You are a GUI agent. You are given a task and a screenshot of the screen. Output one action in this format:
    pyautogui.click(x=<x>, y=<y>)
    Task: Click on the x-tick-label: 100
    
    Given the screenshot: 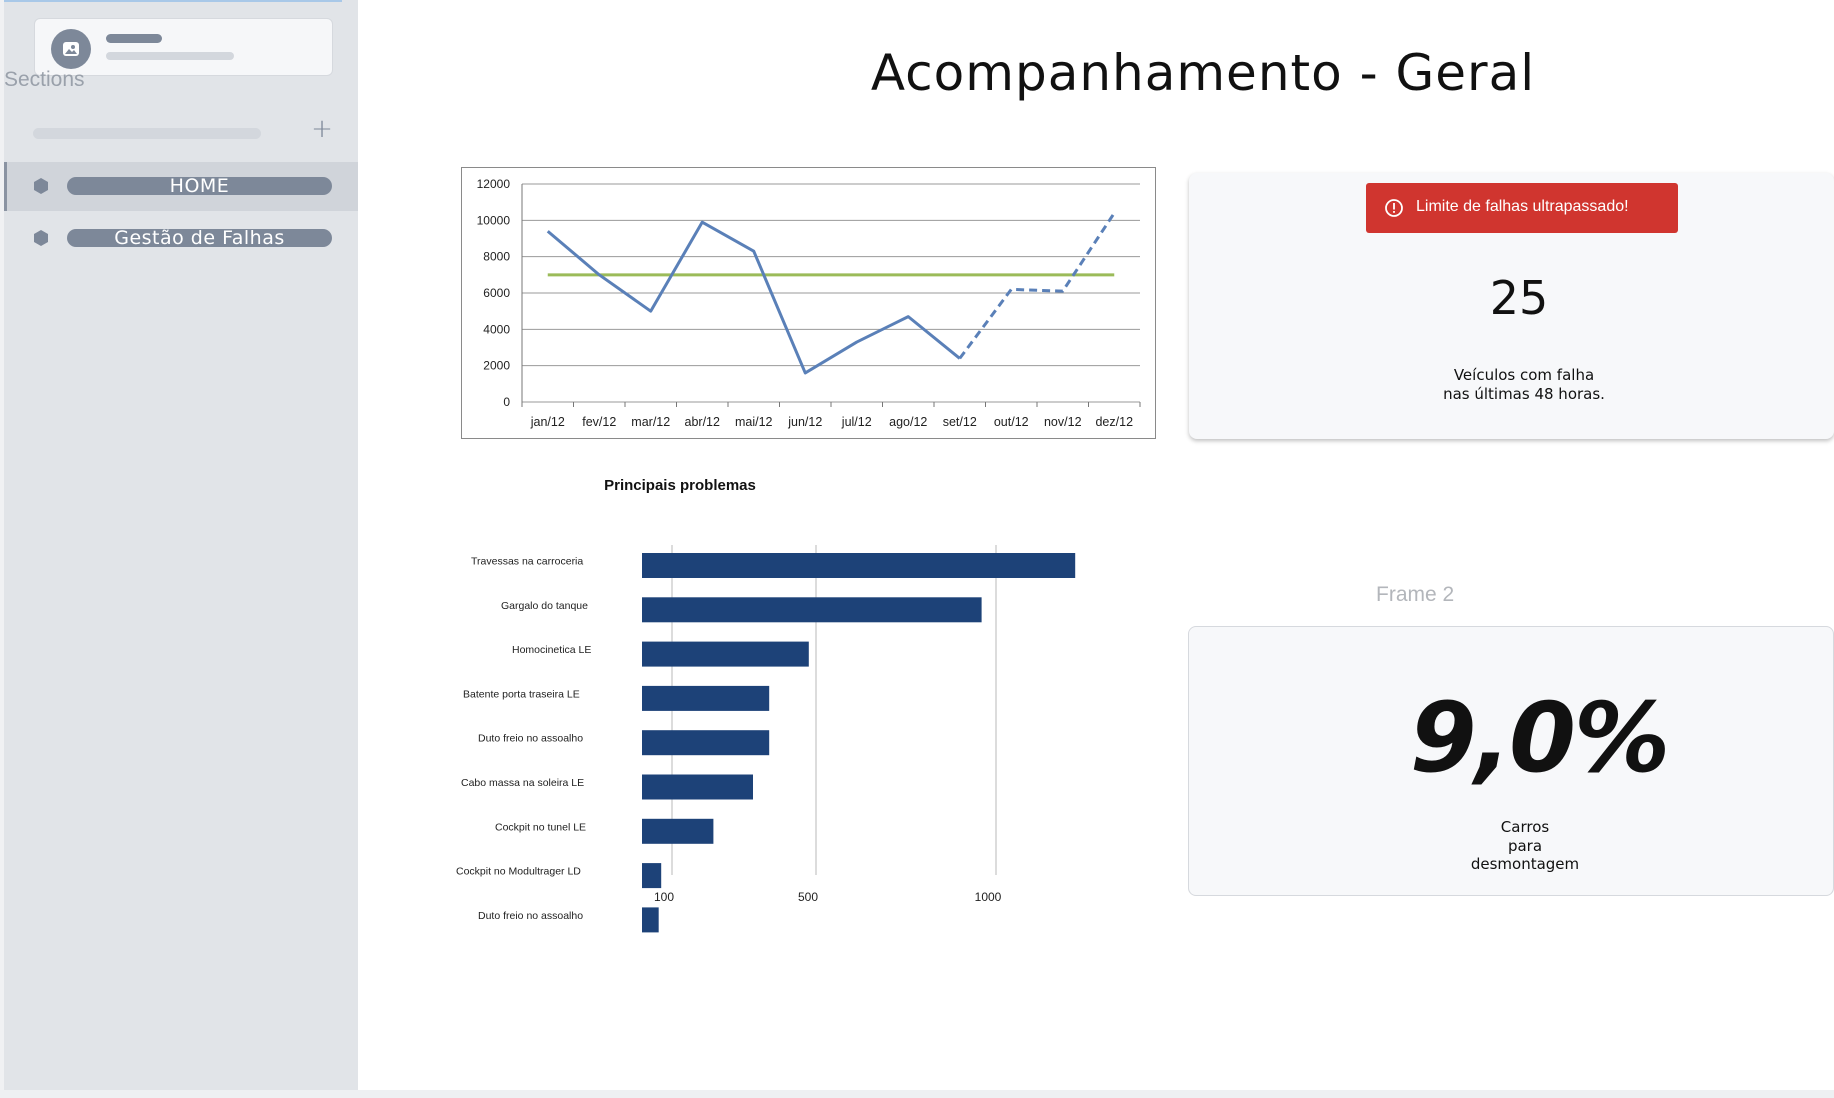 What is the action you would take?
    pyautogui.click(x=664, y=897)
    